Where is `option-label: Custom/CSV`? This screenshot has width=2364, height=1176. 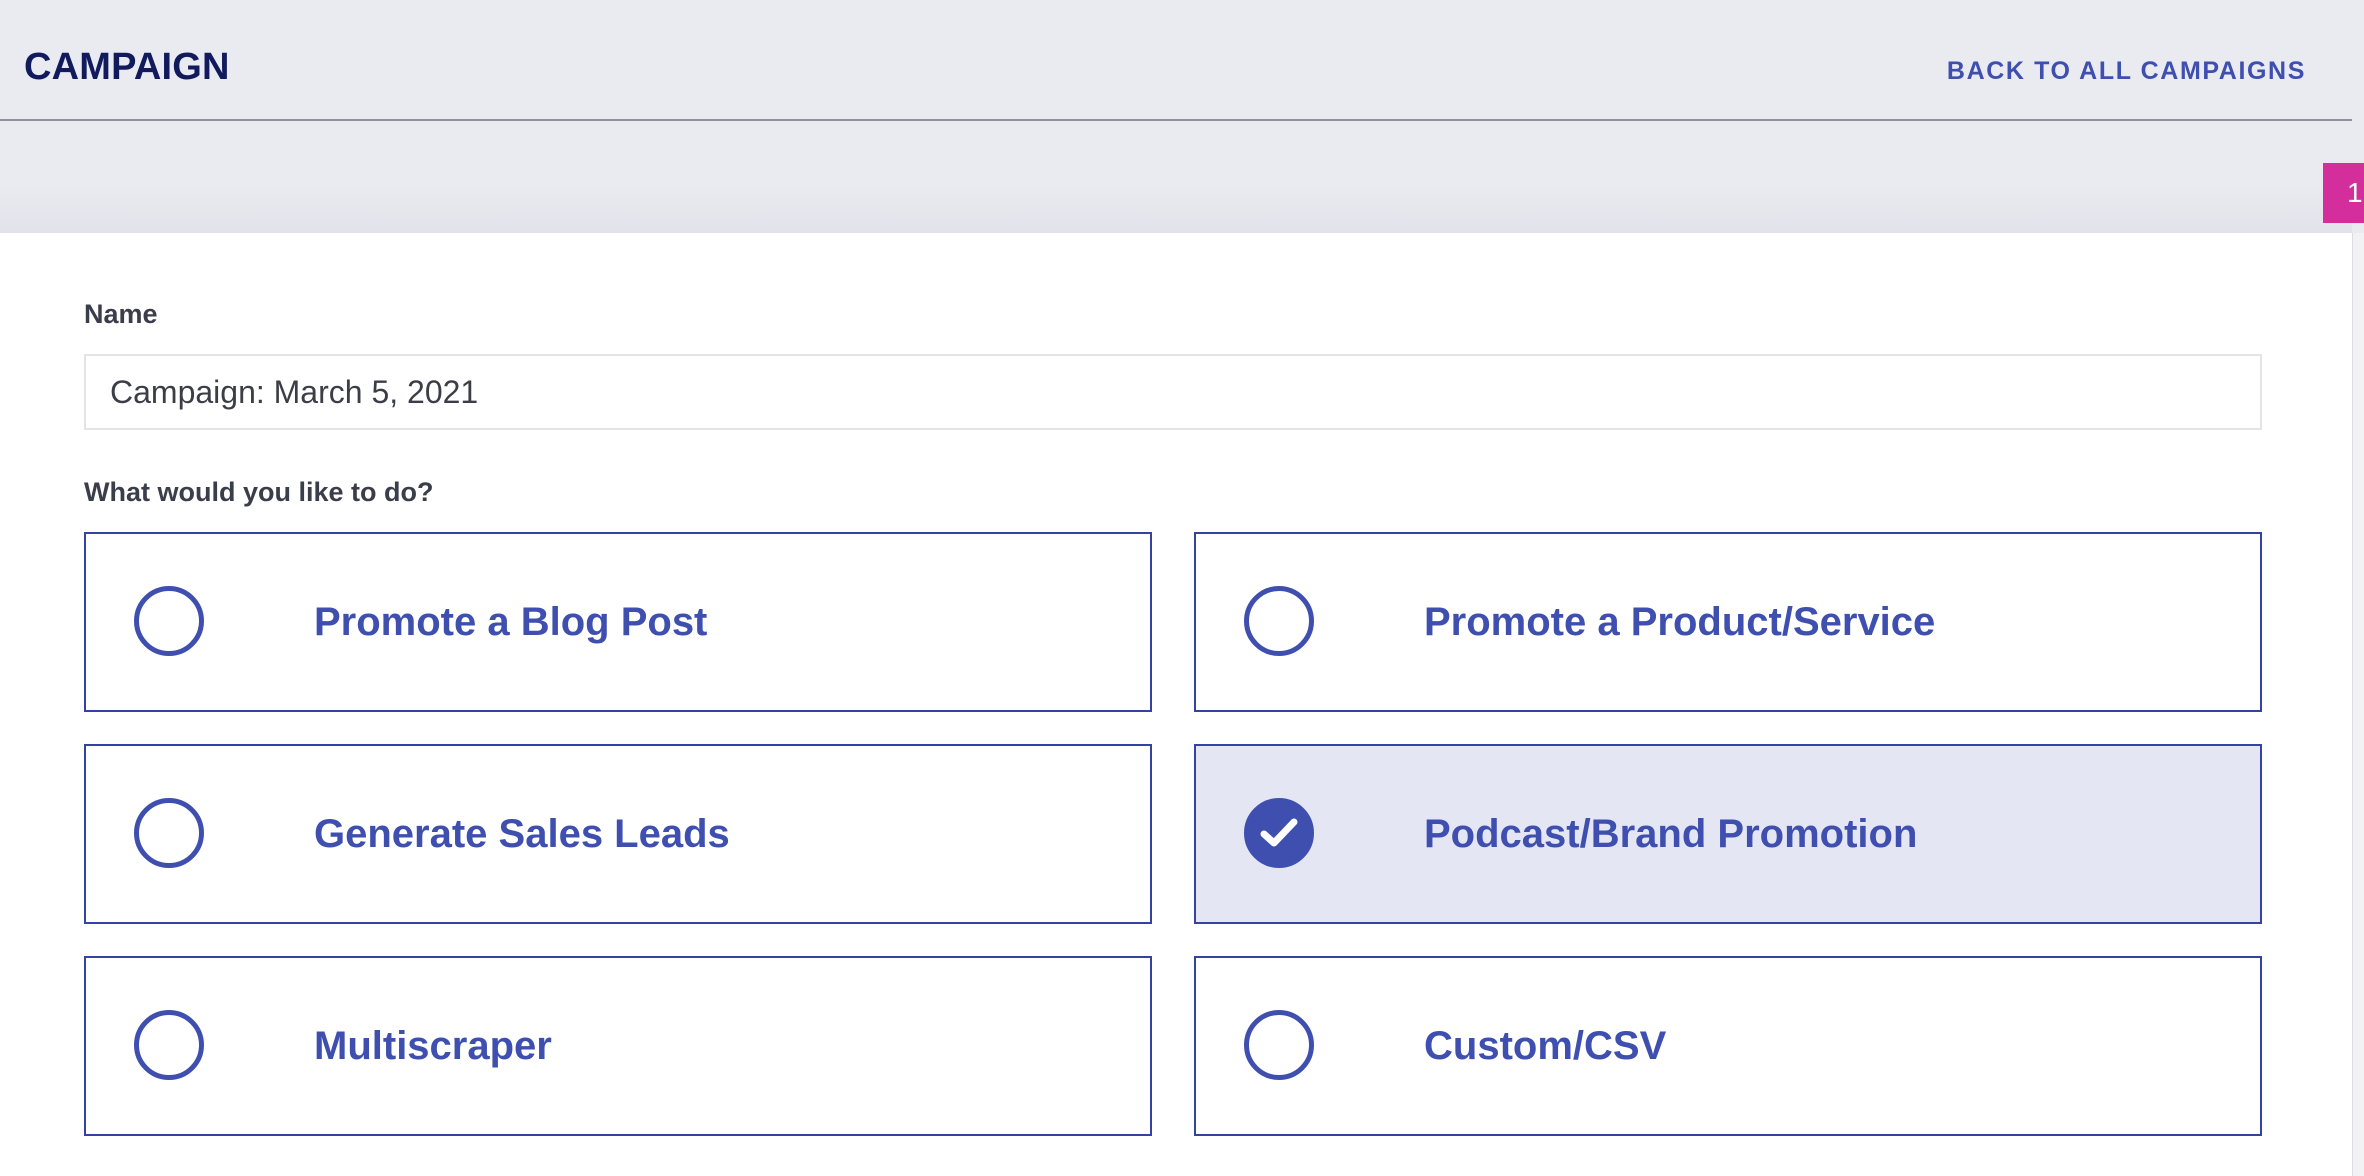
option-label: Custom/CSV is located at coordinates (1545, 1046).